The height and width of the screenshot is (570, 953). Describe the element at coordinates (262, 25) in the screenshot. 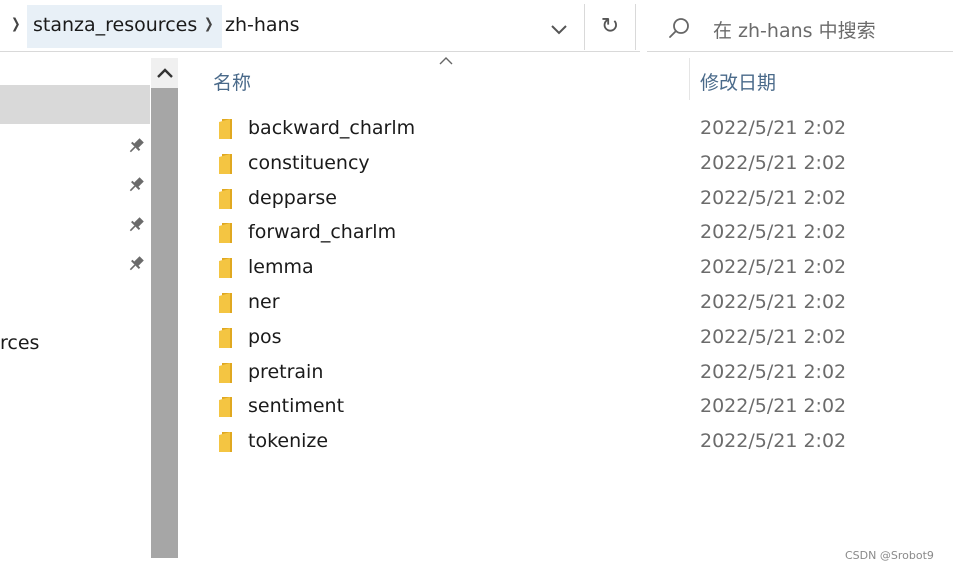

I see `breadcrumb-item-zh-hans: zh-hans` at that location.